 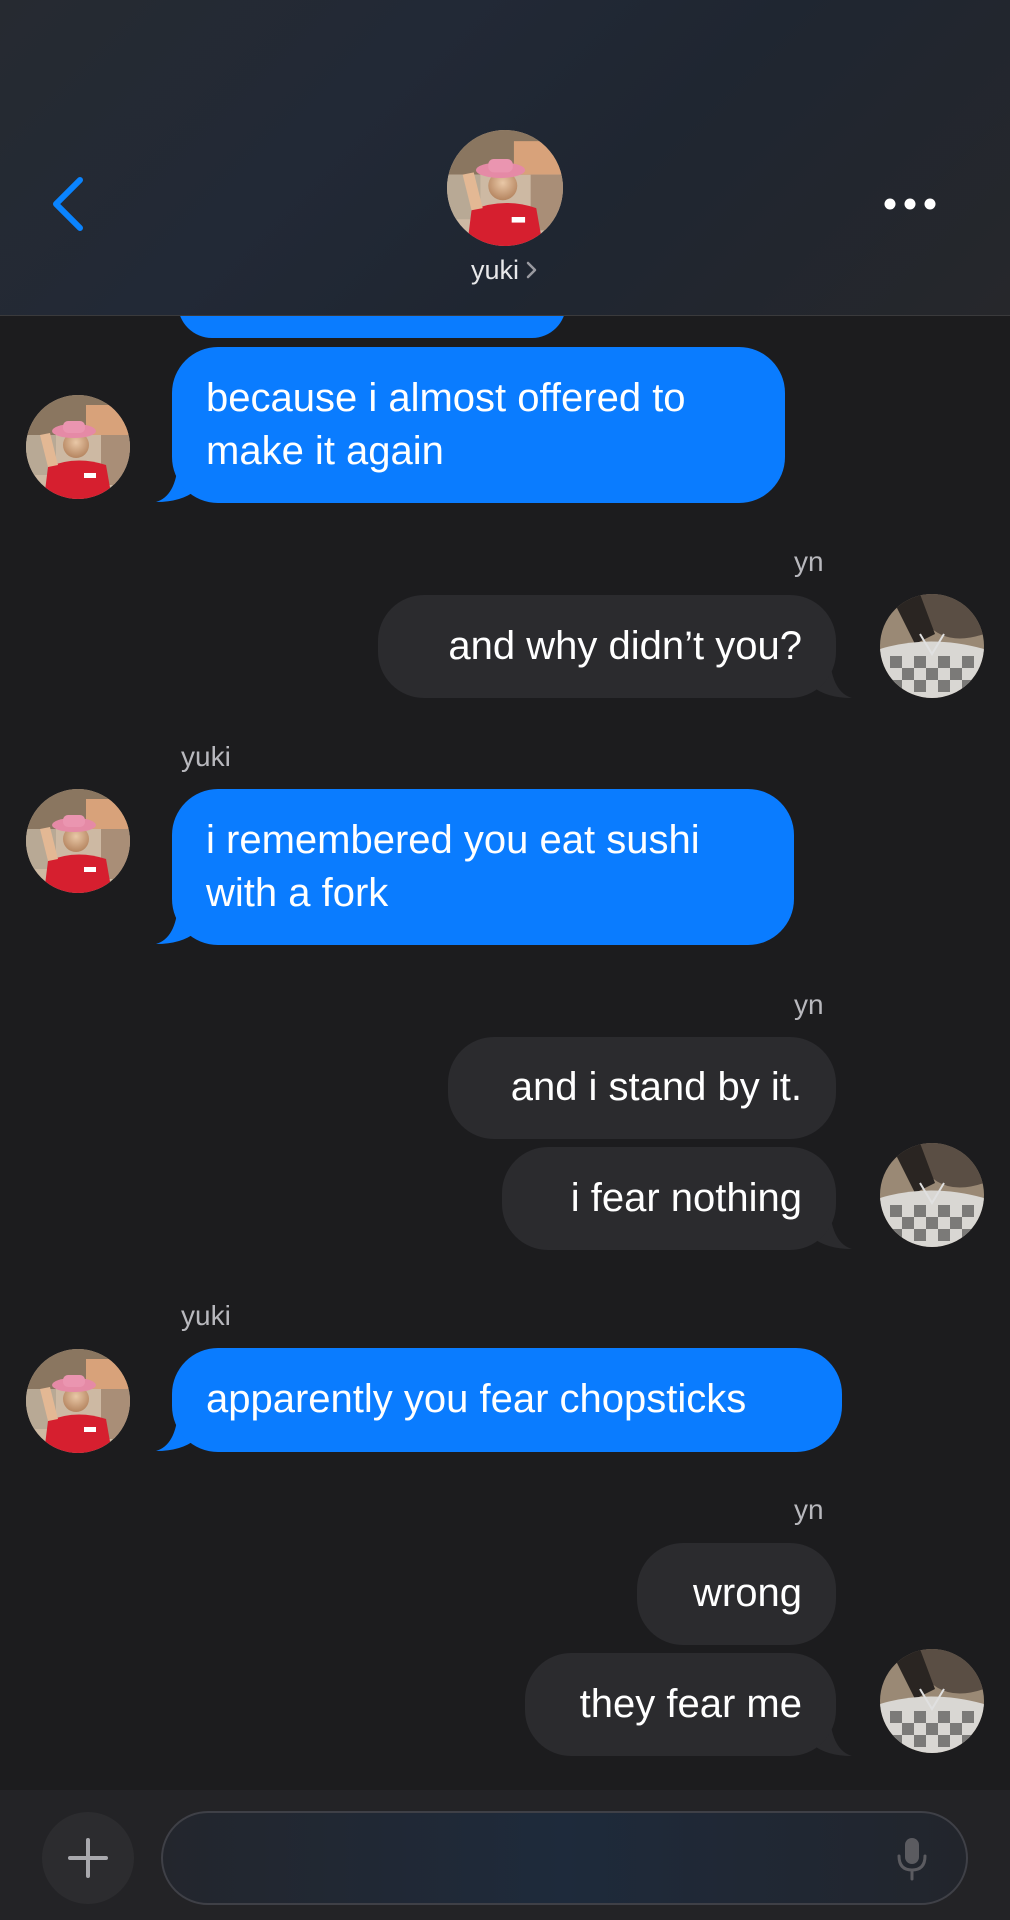 I want to click on message-text: apparently you fear chopsticks, so click(x=476, y=1399).